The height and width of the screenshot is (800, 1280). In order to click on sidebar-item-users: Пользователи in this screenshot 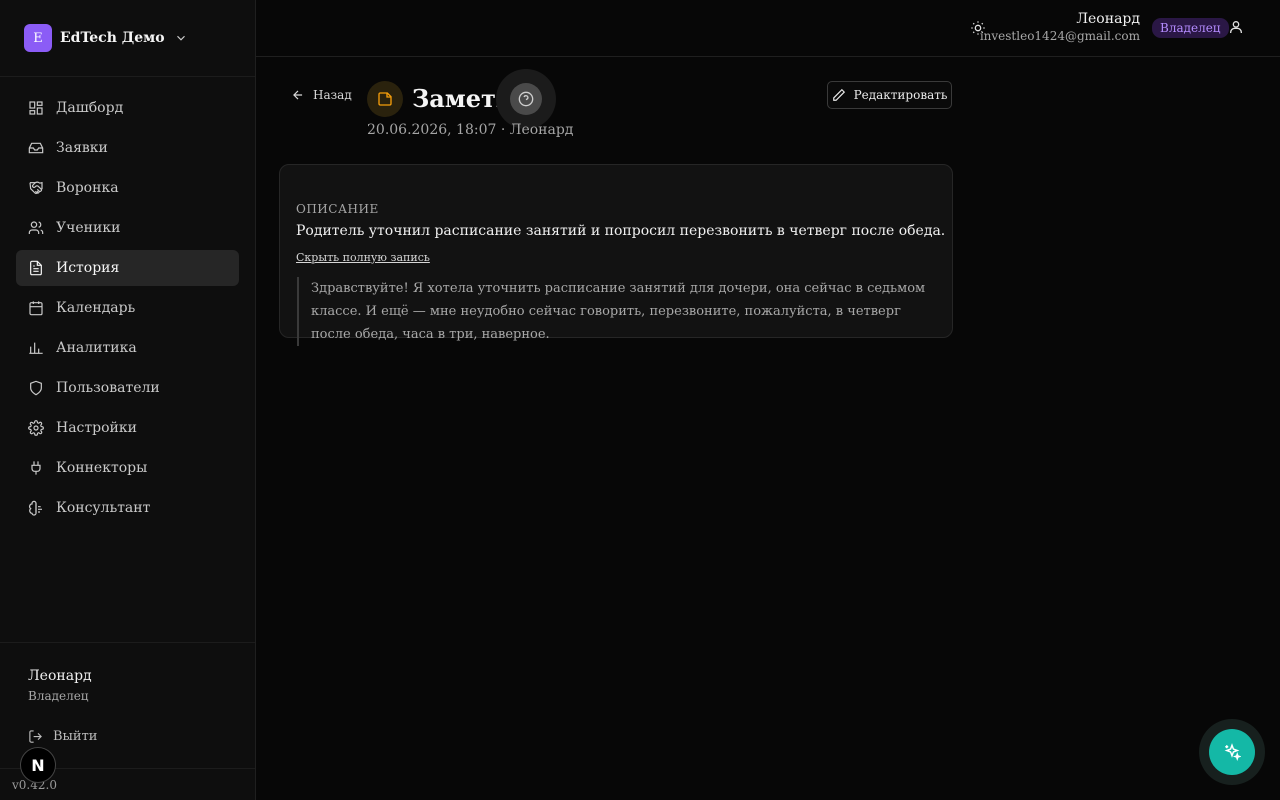, I will do `click(127, 388)`.